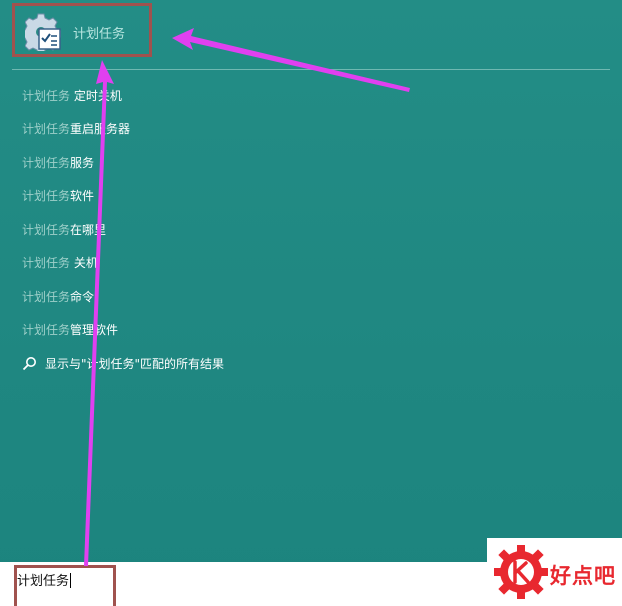 This screenshot has width=622, height=606. Describe the element at coordinates (96, 96) in the screenshot. I see `suggestion-suffix: 定时关机` at that location.